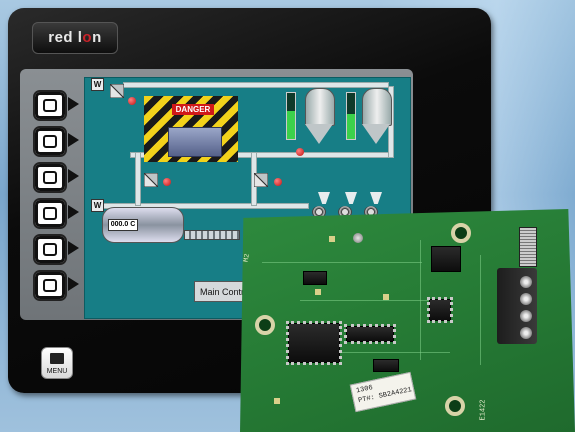 The image size is (575, 432). What do you see at coordinates (57, 358) in the screenshot?
I see `menu-icon` at bounding box center [57, 358].